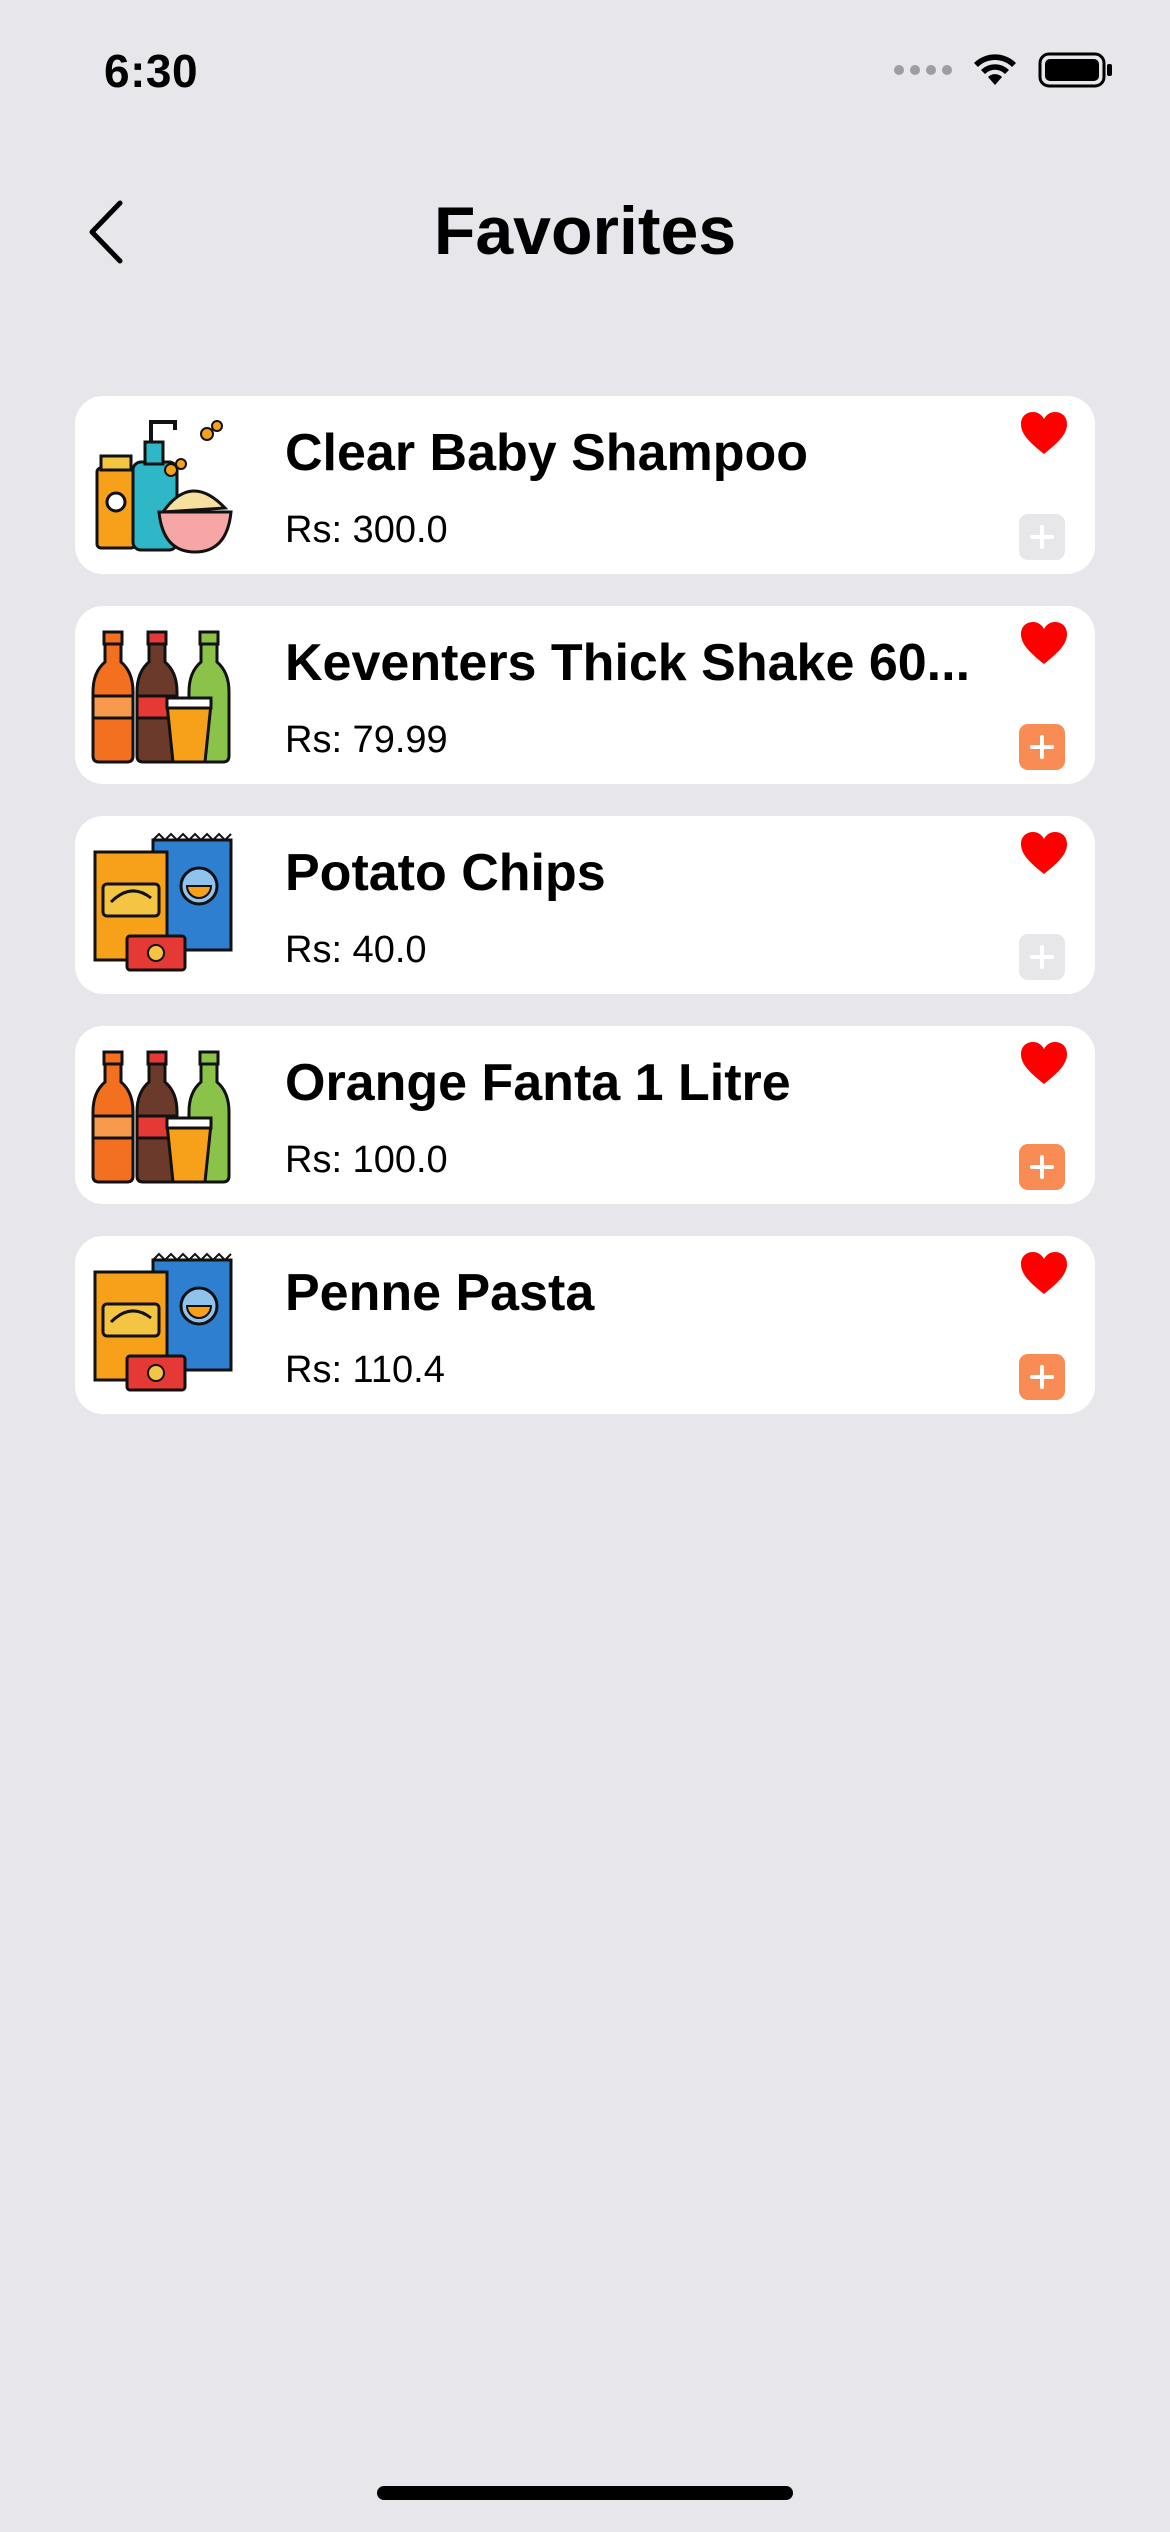 This screenshot has width=1170, height=2532. Describe the element at coordinates (585, 485) in the screenshot. I see `favorite-item: Clear Baby Shampoo Rs: 300.0` at that location.